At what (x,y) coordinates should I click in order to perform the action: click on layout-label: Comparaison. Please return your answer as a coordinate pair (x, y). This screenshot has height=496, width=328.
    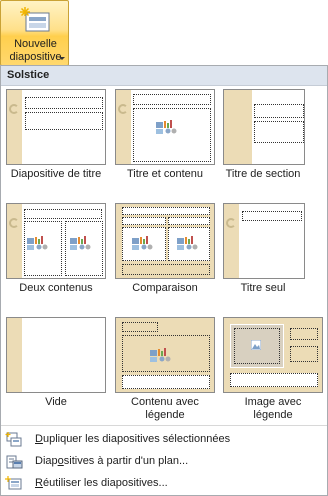
    Looking at the image, I should click on (165, 288).